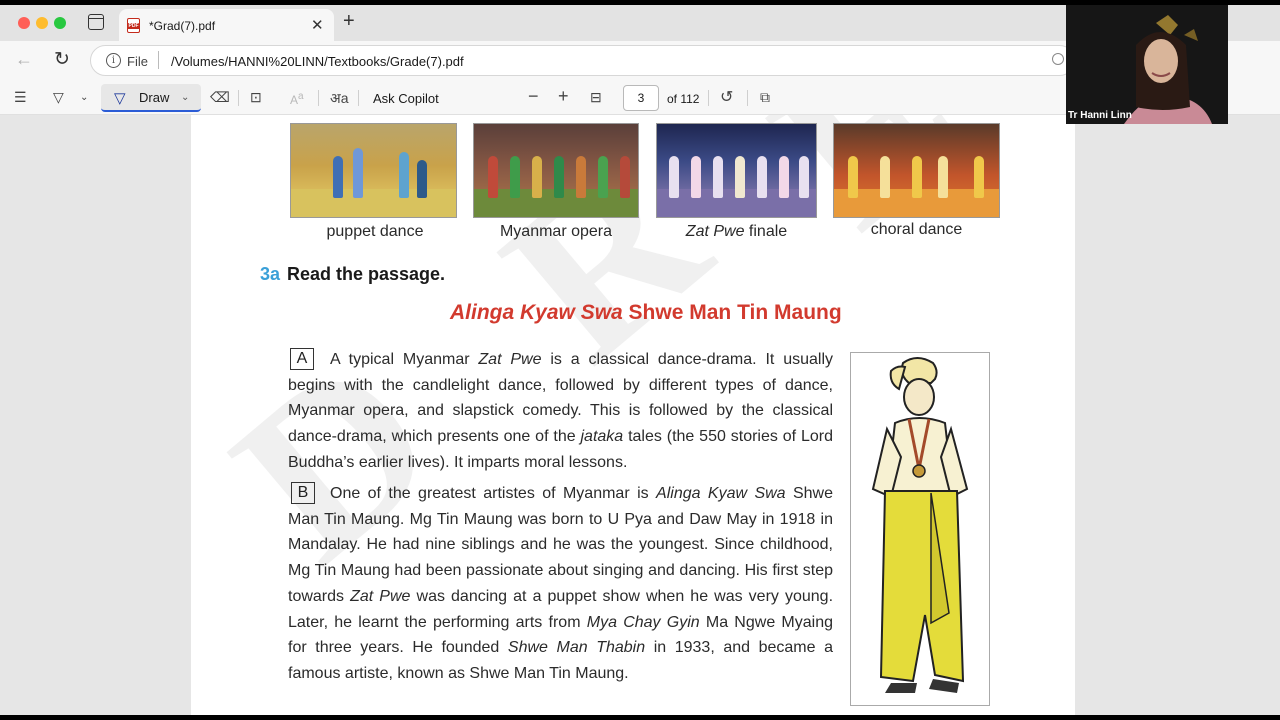 The image size is (1280, 720). I want to click on eraser-icon: ⌫, so click(220, 97).